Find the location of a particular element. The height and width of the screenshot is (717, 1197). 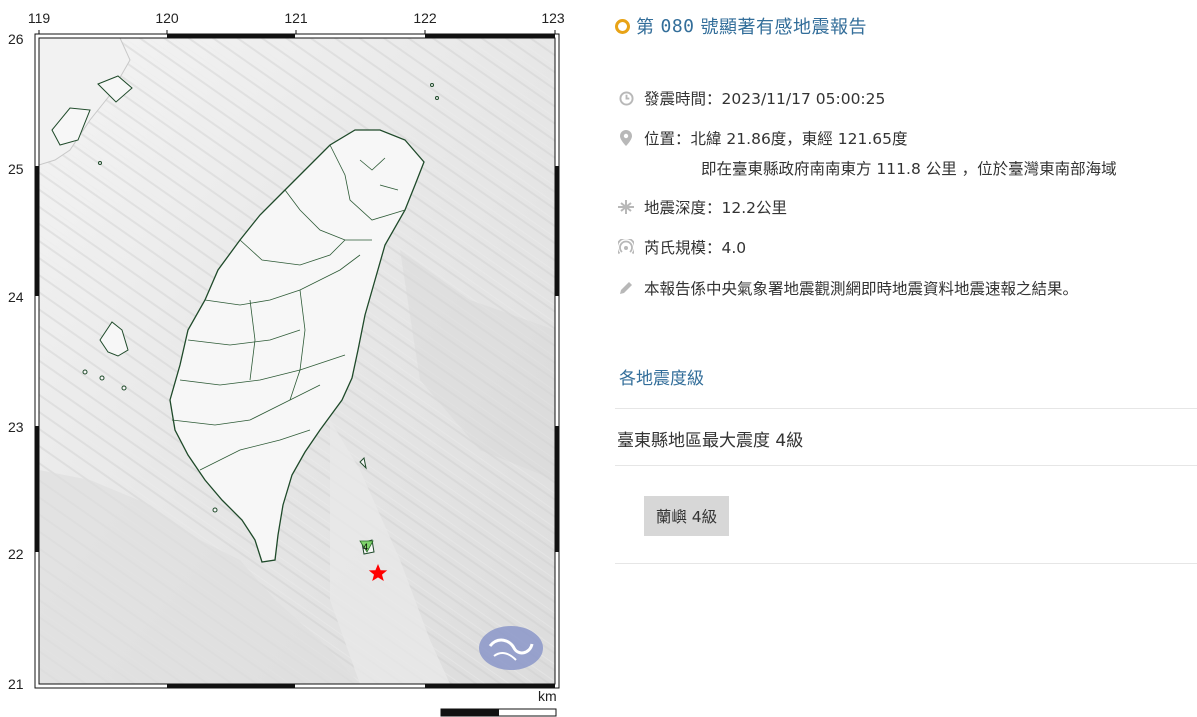

time-row: 發震時間：2023/11/17 05:00:25 is located at coordinates (751, 104).